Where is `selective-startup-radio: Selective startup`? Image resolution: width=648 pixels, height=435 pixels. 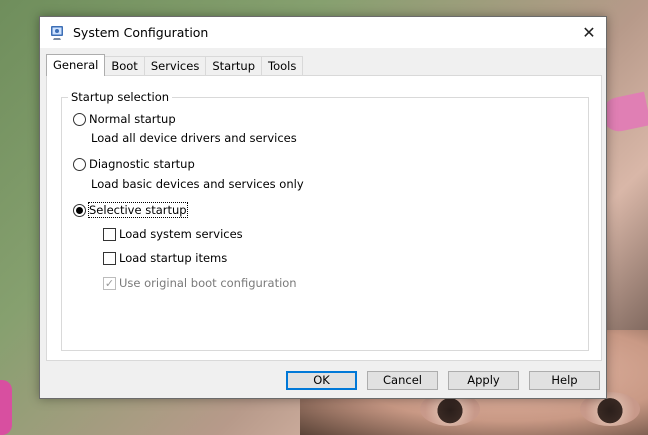 selective-startup-radio: Selective startup is located at coordinates (130, 210).